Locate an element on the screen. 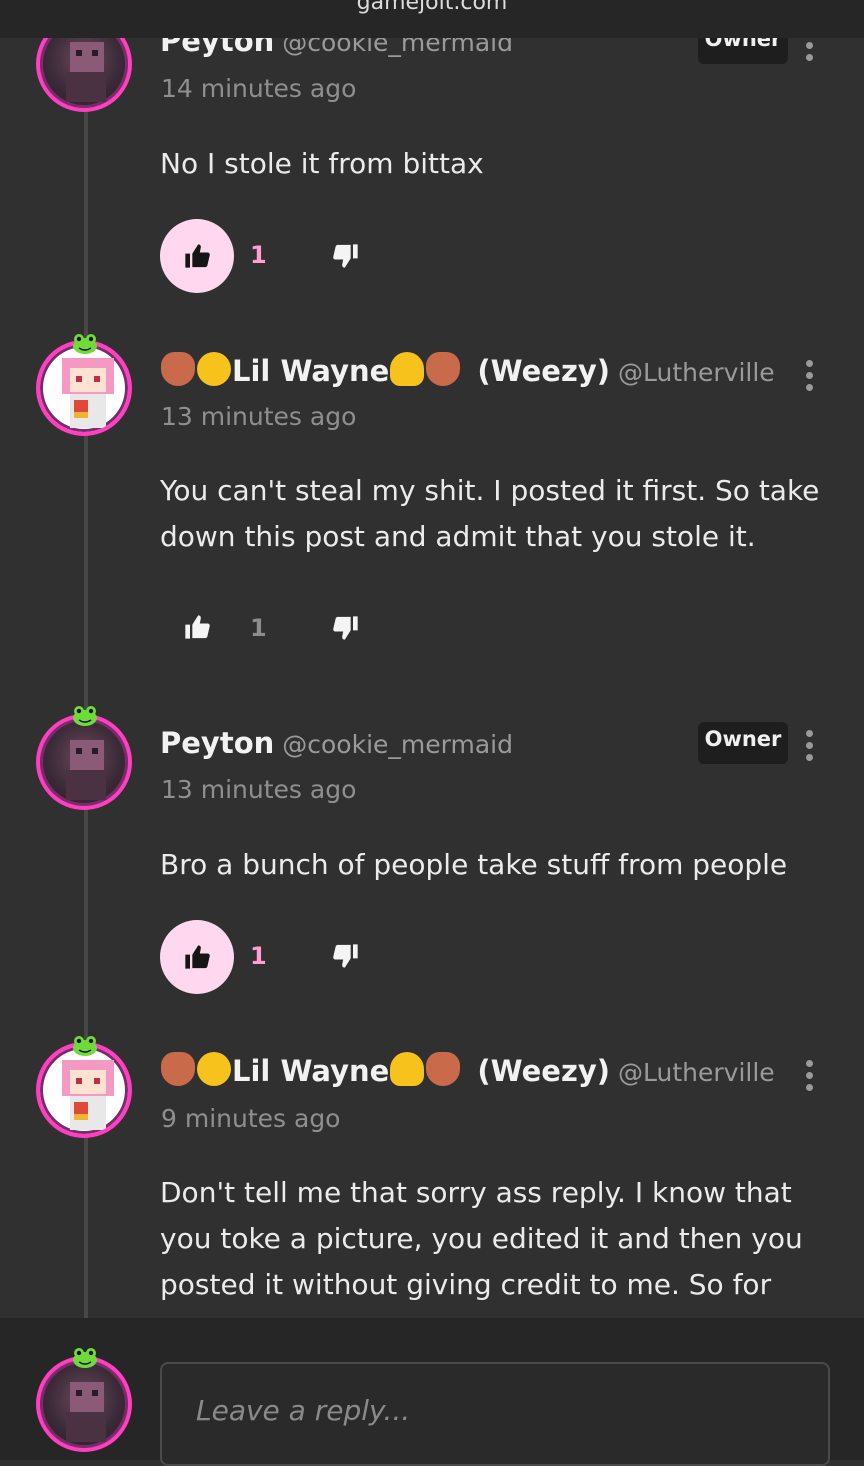 This screenshot has height=1466, width=864. comment-author: Peyton @cookie_mermaid is located at coordinates (336, 743).